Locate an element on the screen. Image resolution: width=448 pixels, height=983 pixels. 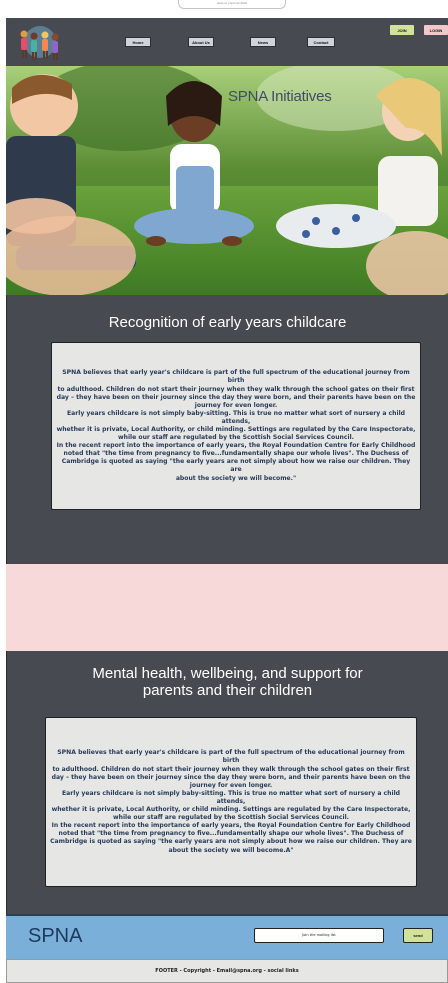
nav-about-link: About Us is located at coordinates (201, 42).